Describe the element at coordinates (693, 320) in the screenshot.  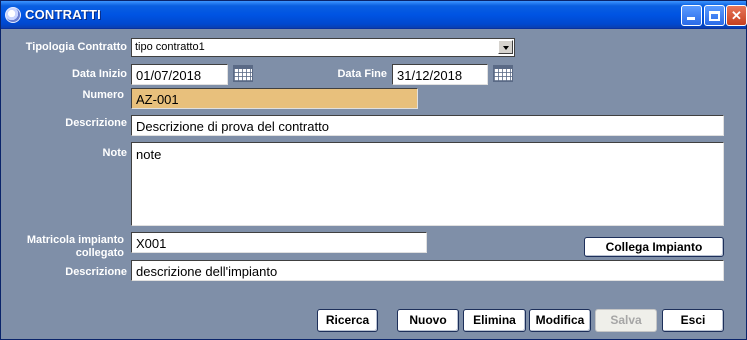
I see `esci-button: Esci` at that location.